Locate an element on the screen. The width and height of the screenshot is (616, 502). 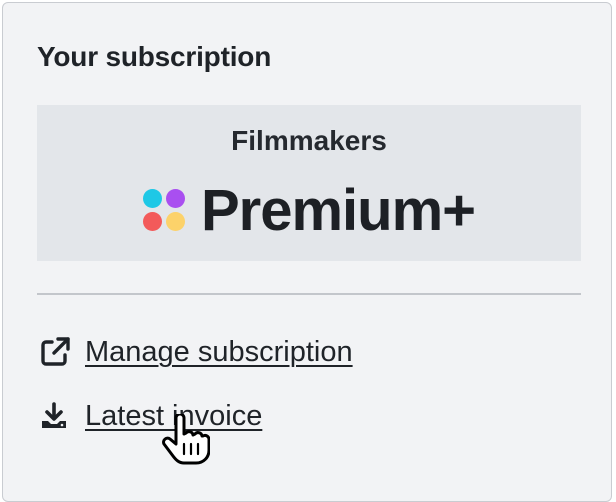
external-link-icon is located at coordinates (56, 352).